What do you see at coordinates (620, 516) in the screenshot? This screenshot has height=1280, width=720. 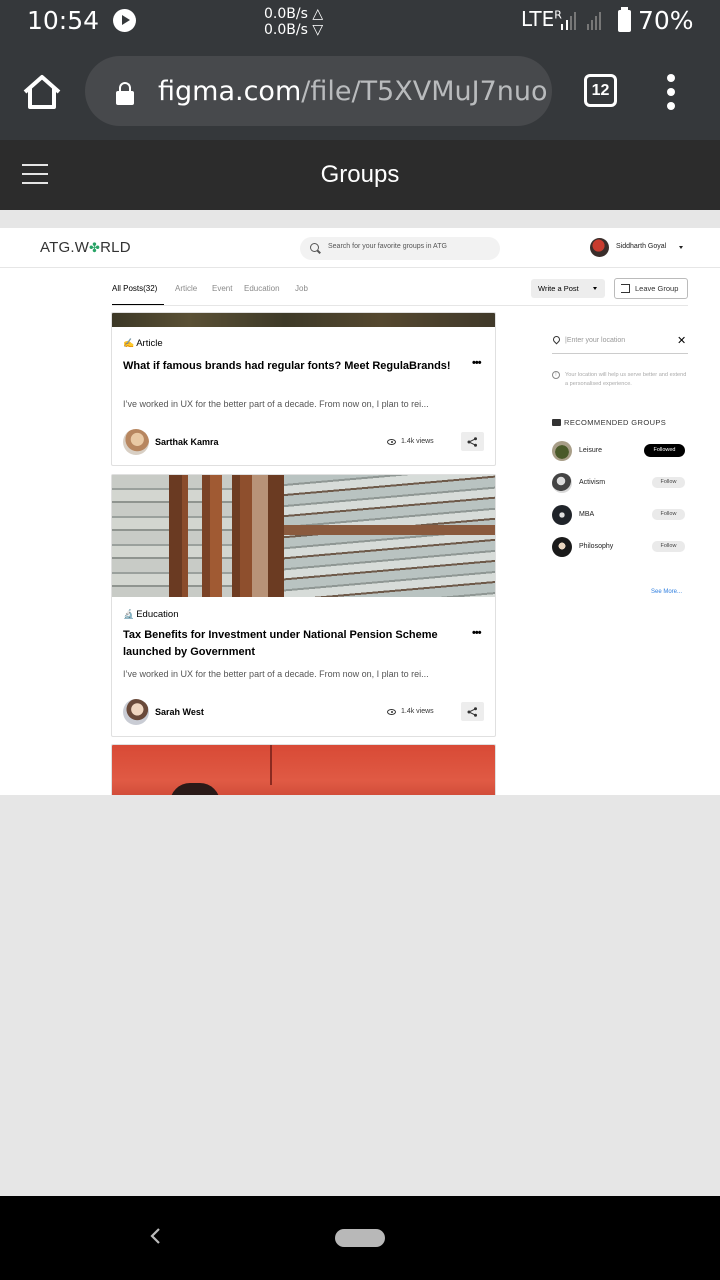 I see `group-item: MBA Follow` at bounding box center [620, 516].